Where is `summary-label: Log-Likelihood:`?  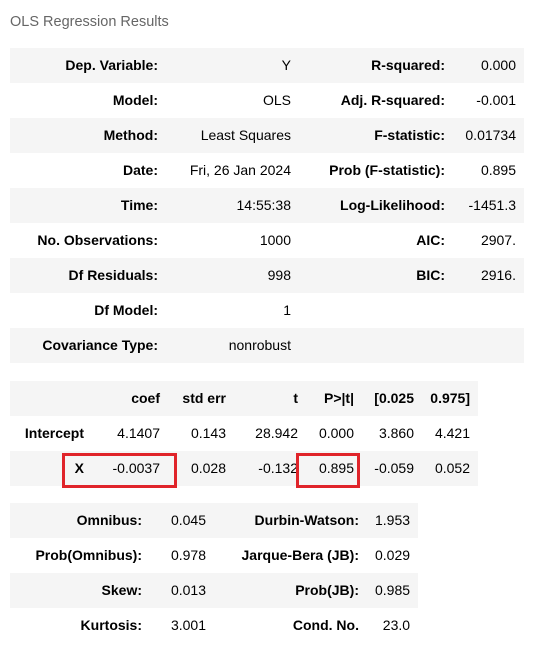 summary-label: Log-Likelihood: is located at coordinates (376, 205).